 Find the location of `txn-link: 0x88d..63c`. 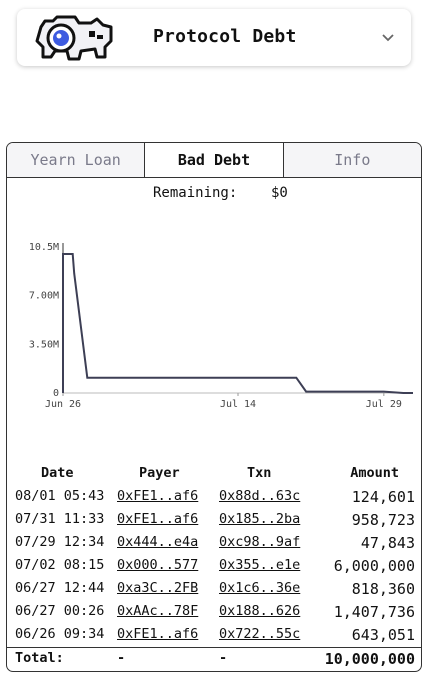

txn-link: 0x88d..63c is located at coordinates (259, 496).